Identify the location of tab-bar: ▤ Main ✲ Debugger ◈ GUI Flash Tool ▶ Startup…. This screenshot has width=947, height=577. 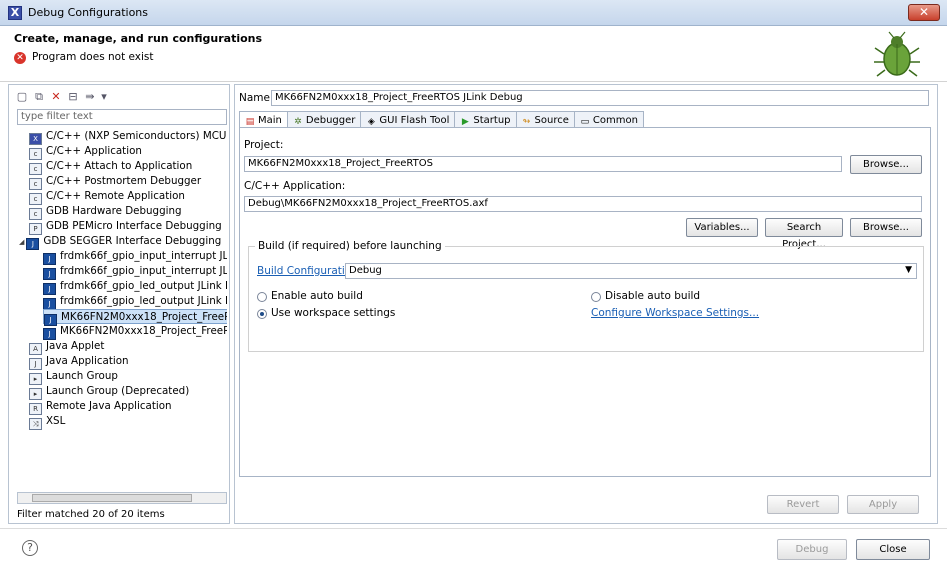
(441, 120).